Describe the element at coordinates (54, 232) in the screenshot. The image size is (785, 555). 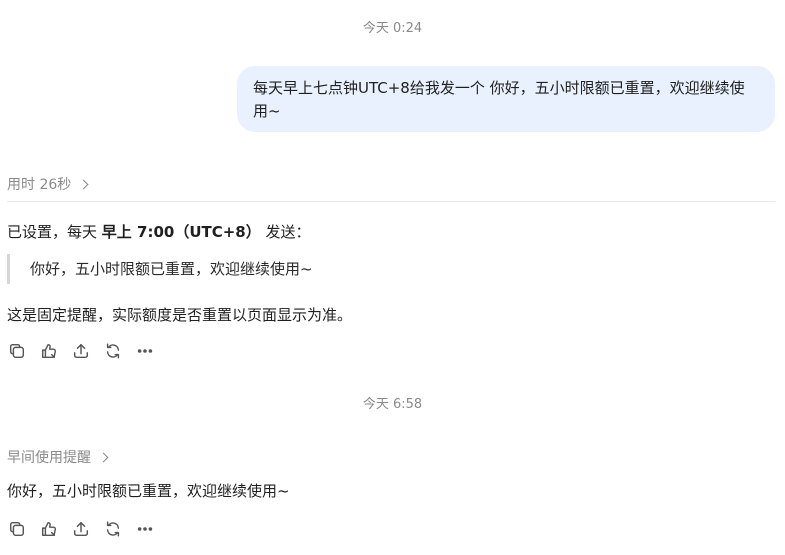
I see `reply-prefix: 已设置，每天` at that location.